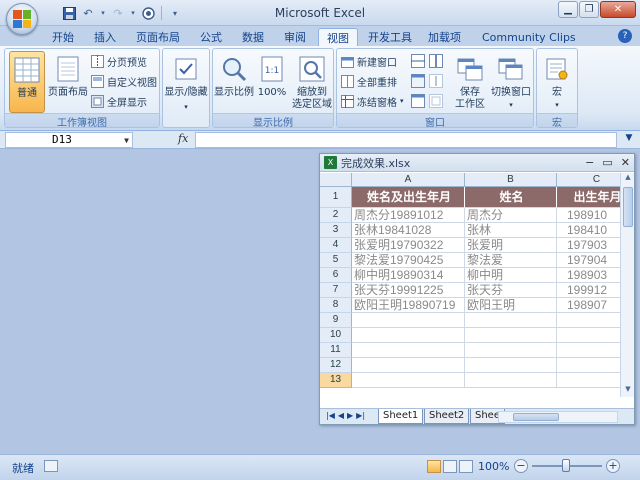  What do you see at coordinates (336, 275) in the screenshot?
I see `row-header: 6` at bounding box center [336, 275].